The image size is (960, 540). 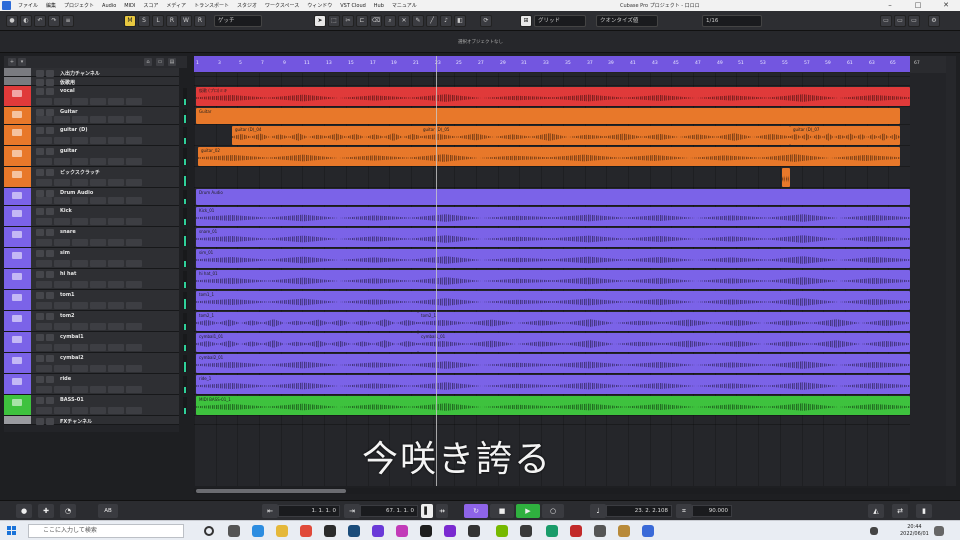 What do you see at coordinates (352, 511) in the screenshot?
I see `right-locator-icon: ⇥` at bounding box center [352, 511].